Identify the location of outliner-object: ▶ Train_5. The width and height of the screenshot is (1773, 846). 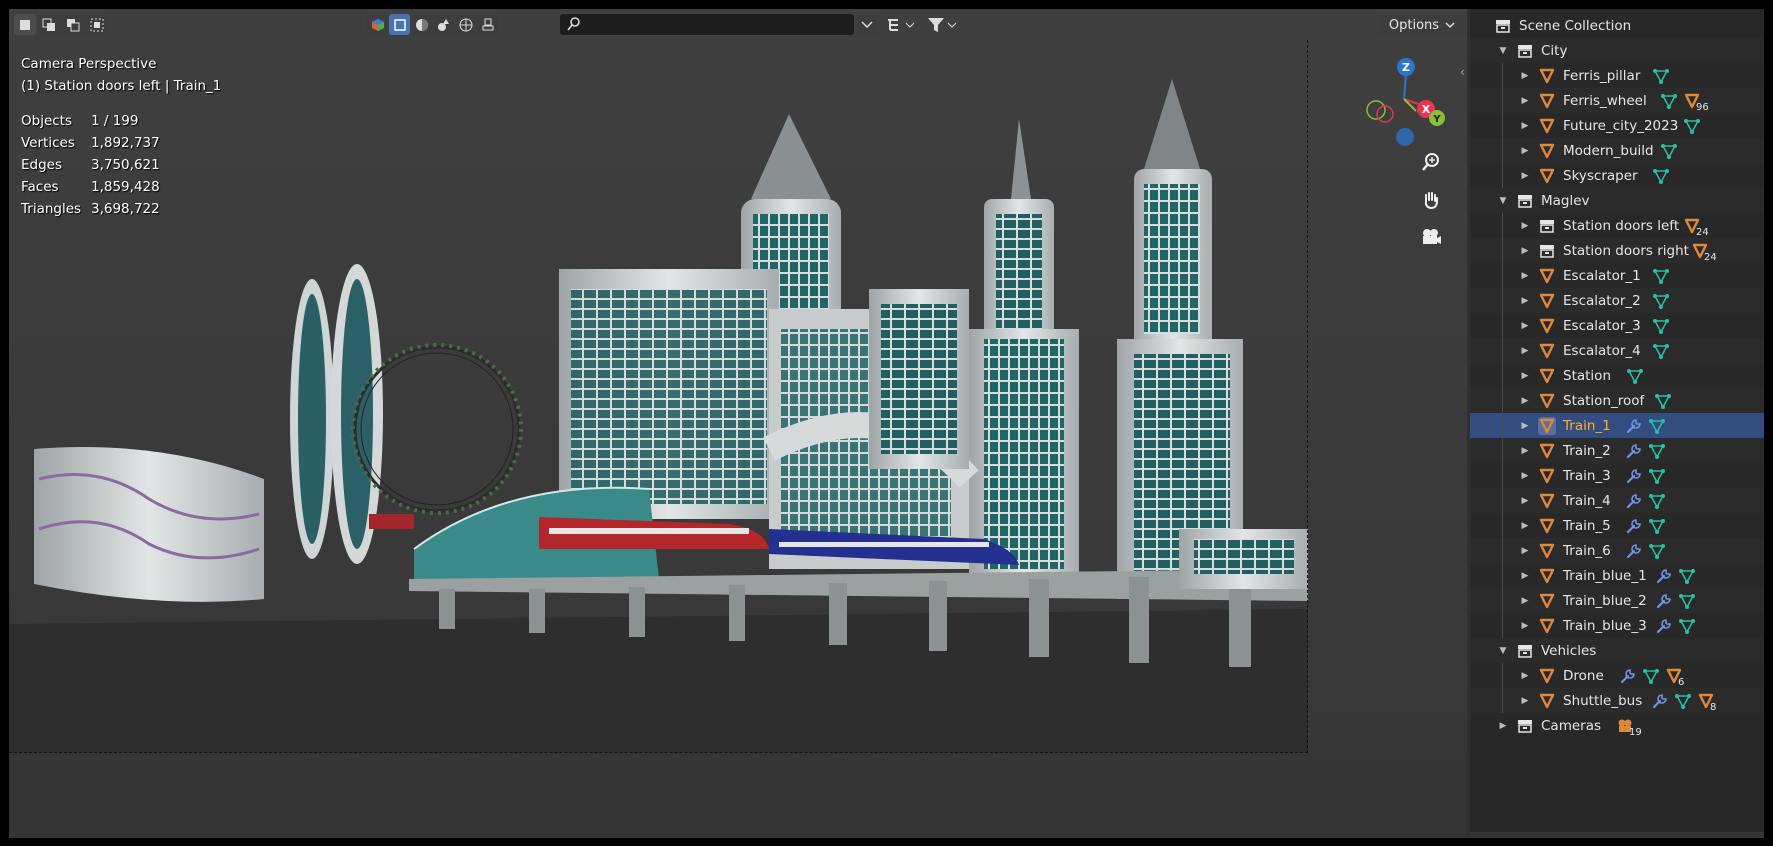
(1617, 525).